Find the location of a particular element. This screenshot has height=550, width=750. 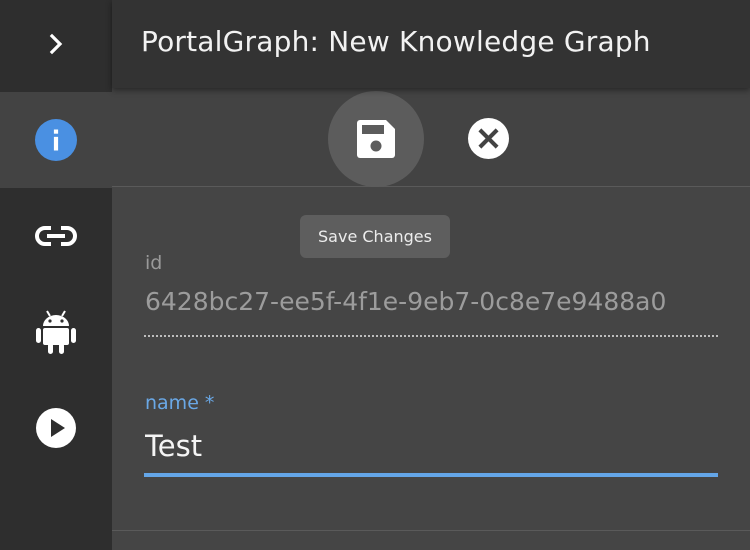

side-rail is located at coordinates (56, 275).